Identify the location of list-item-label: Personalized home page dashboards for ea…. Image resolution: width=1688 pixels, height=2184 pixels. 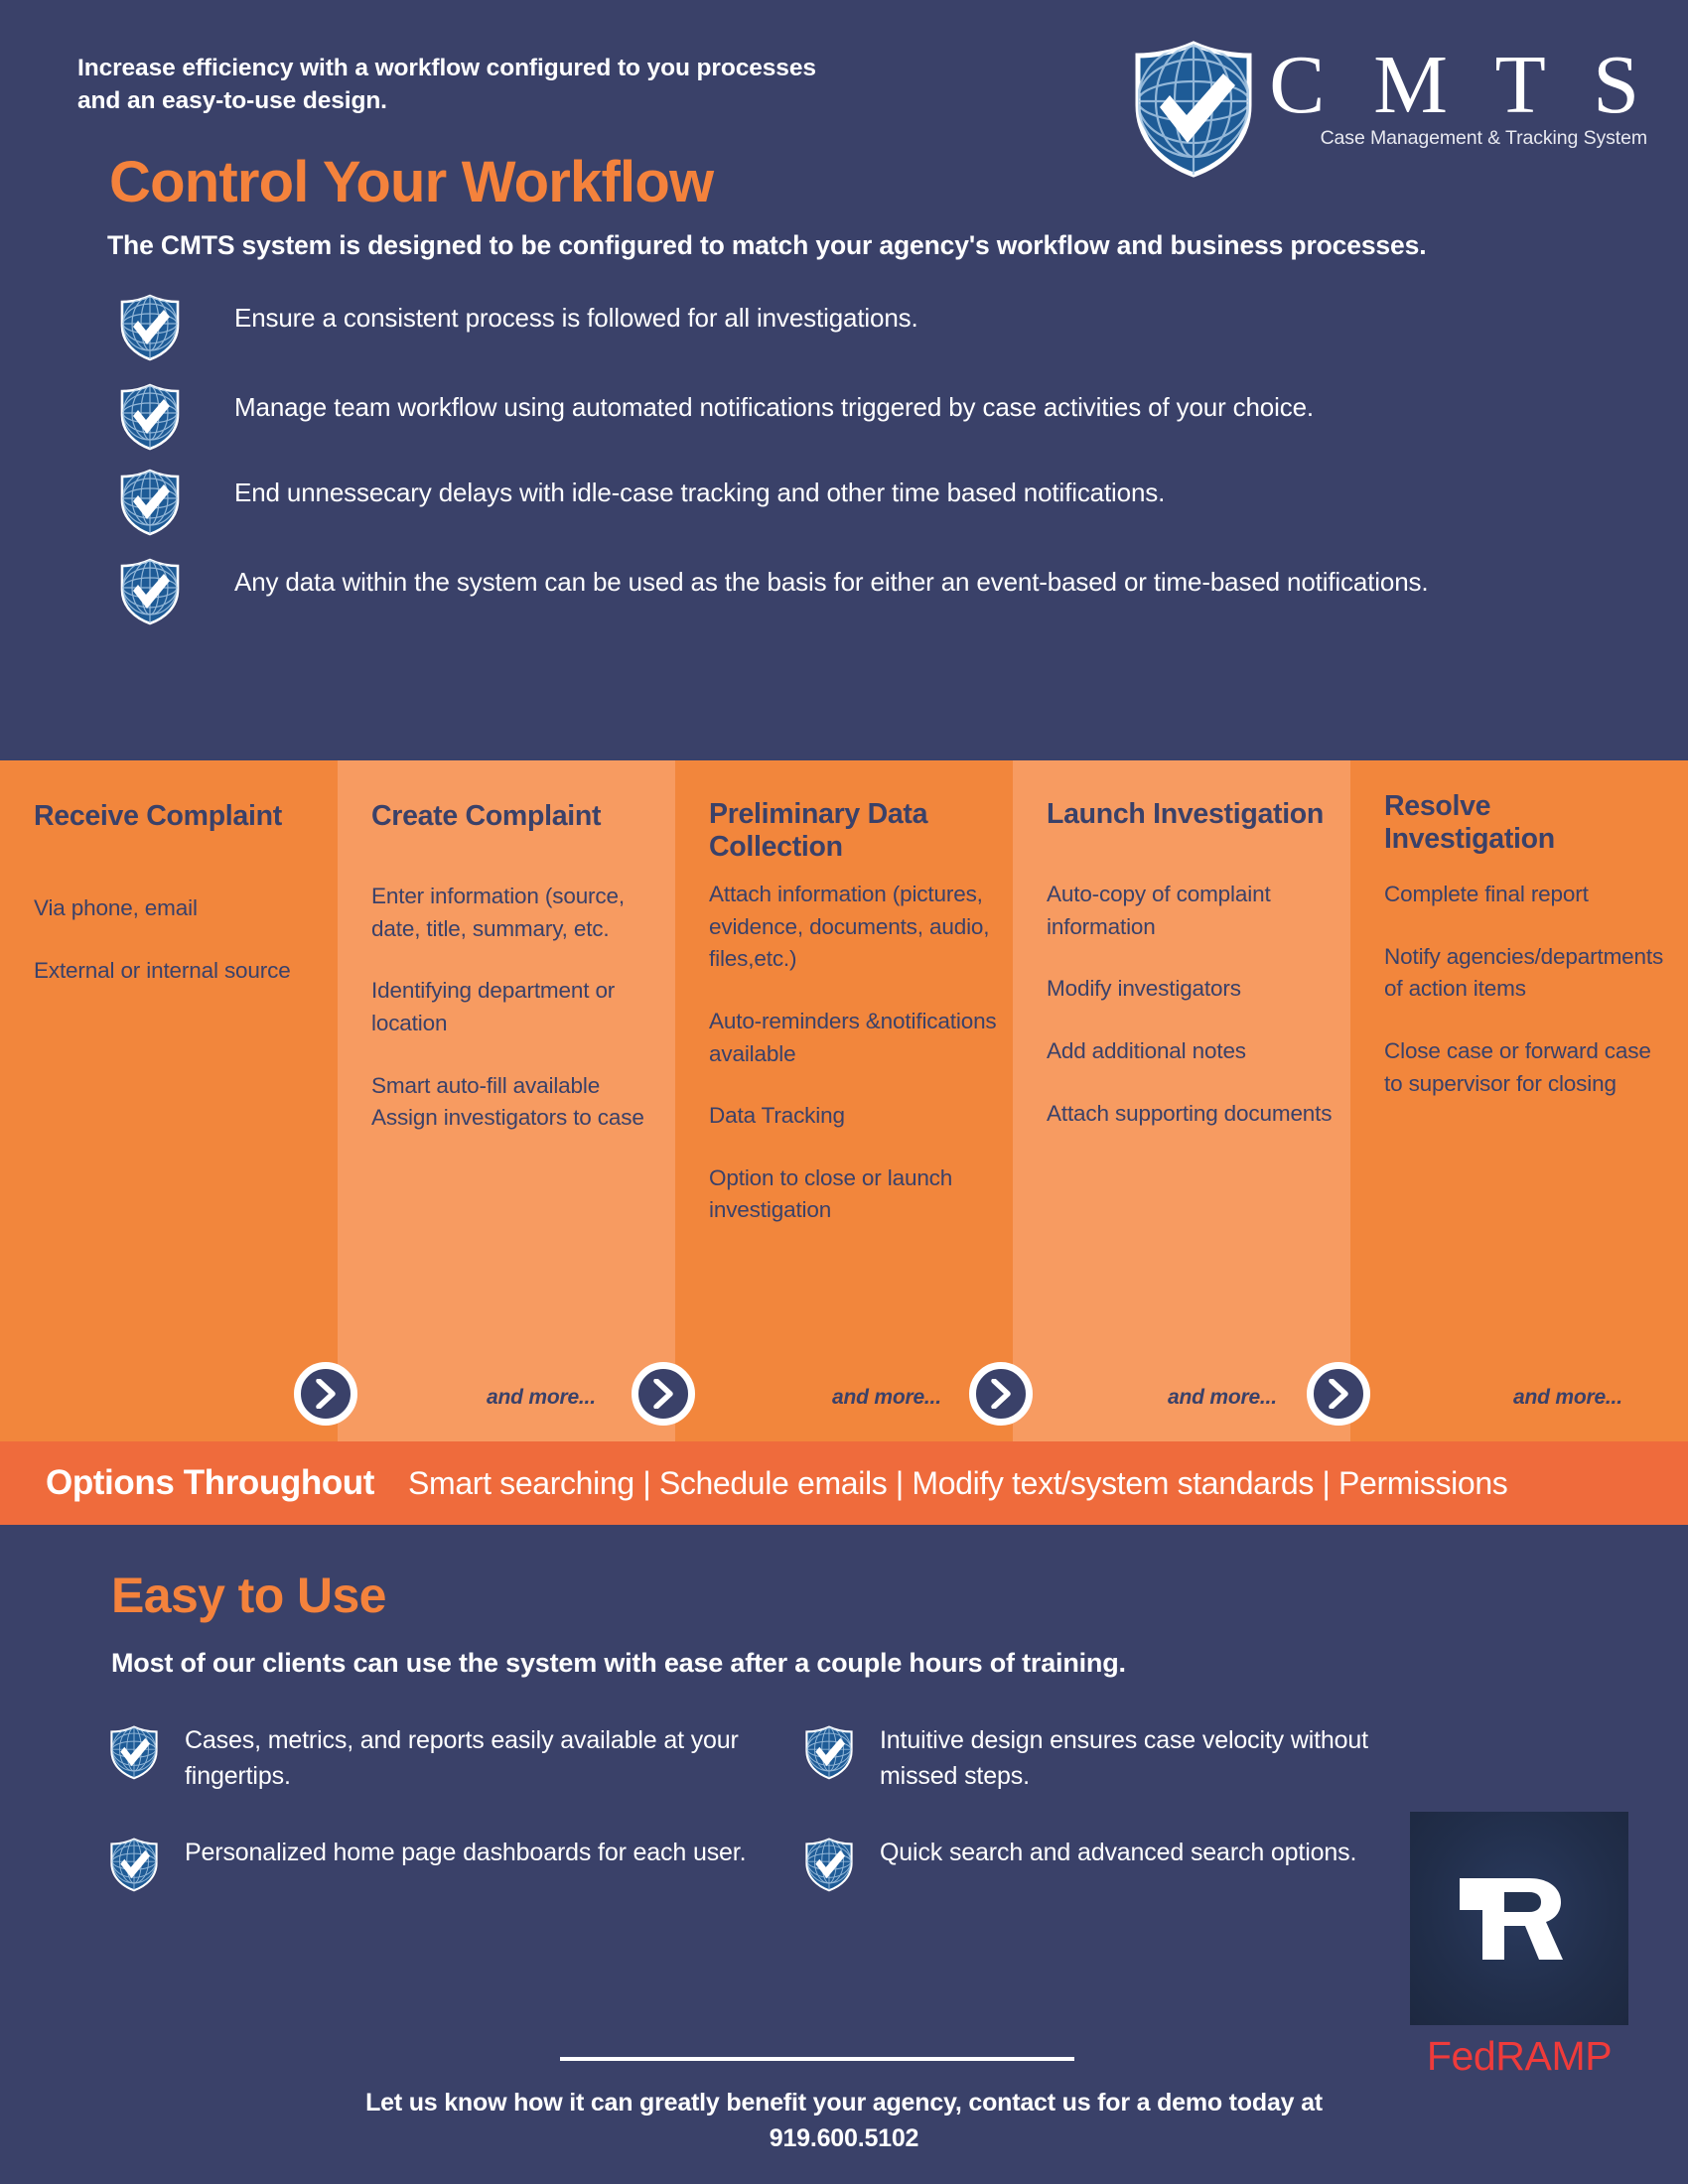
(466, 1852).